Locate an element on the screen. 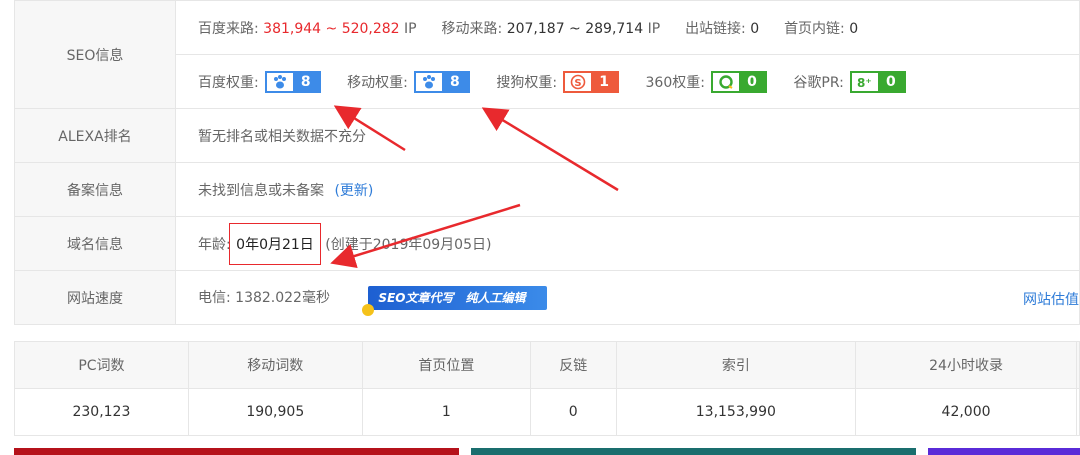  svg-text: S is located at coordinates (577, 83).